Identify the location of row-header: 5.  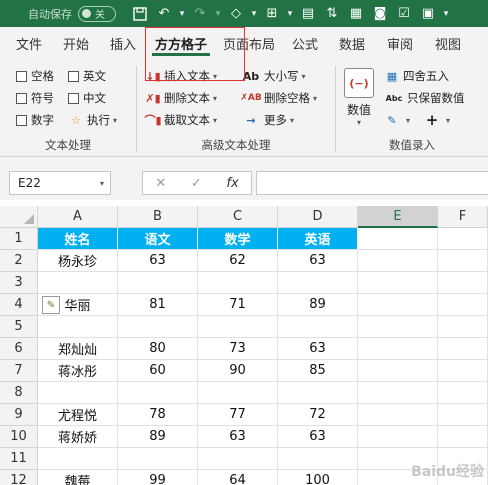
(19, 327).